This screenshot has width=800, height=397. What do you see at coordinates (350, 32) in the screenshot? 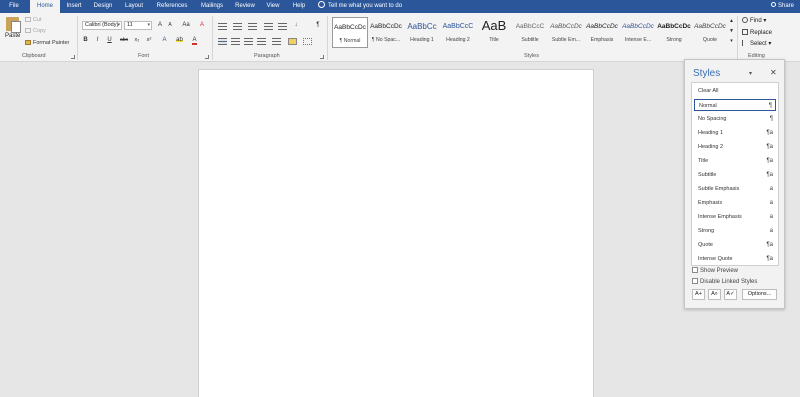
I see `gallery-style-normal: AaBbCcDc ¶ Normal` at bounding box center [350, 32].